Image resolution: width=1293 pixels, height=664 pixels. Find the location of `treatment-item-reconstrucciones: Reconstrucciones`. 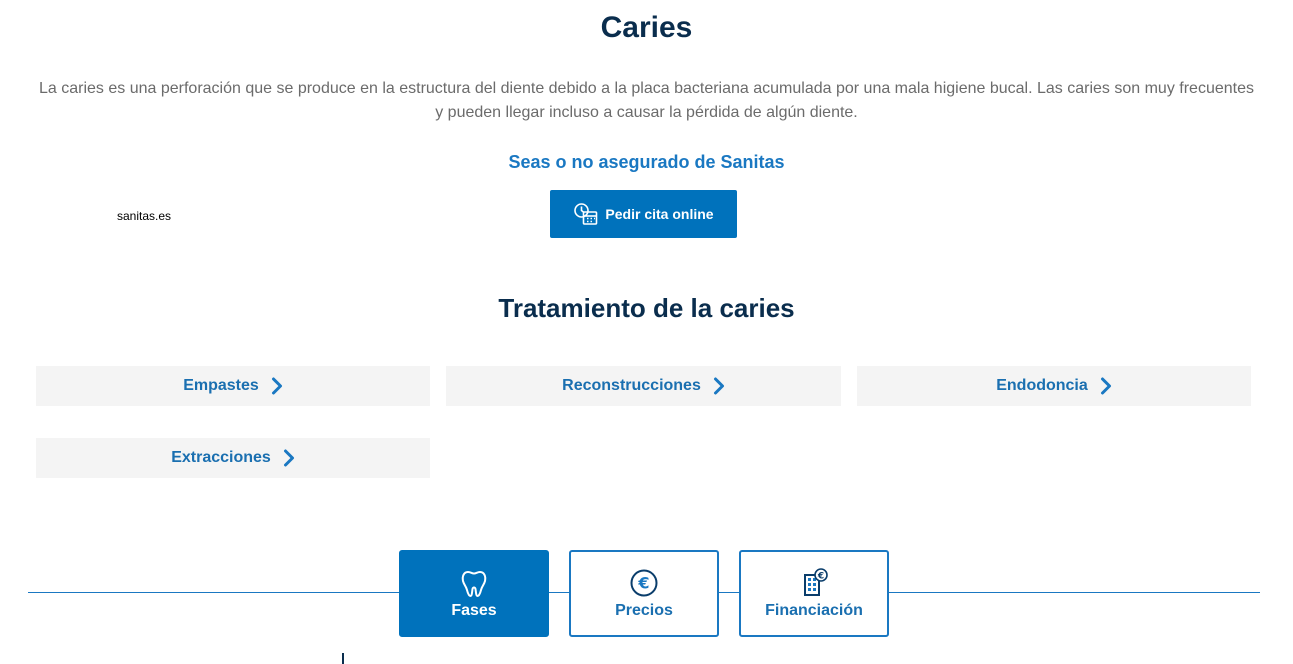

treatment-item-reconstrucciones: Reconstrucciones is located at coordinates (643, 386).